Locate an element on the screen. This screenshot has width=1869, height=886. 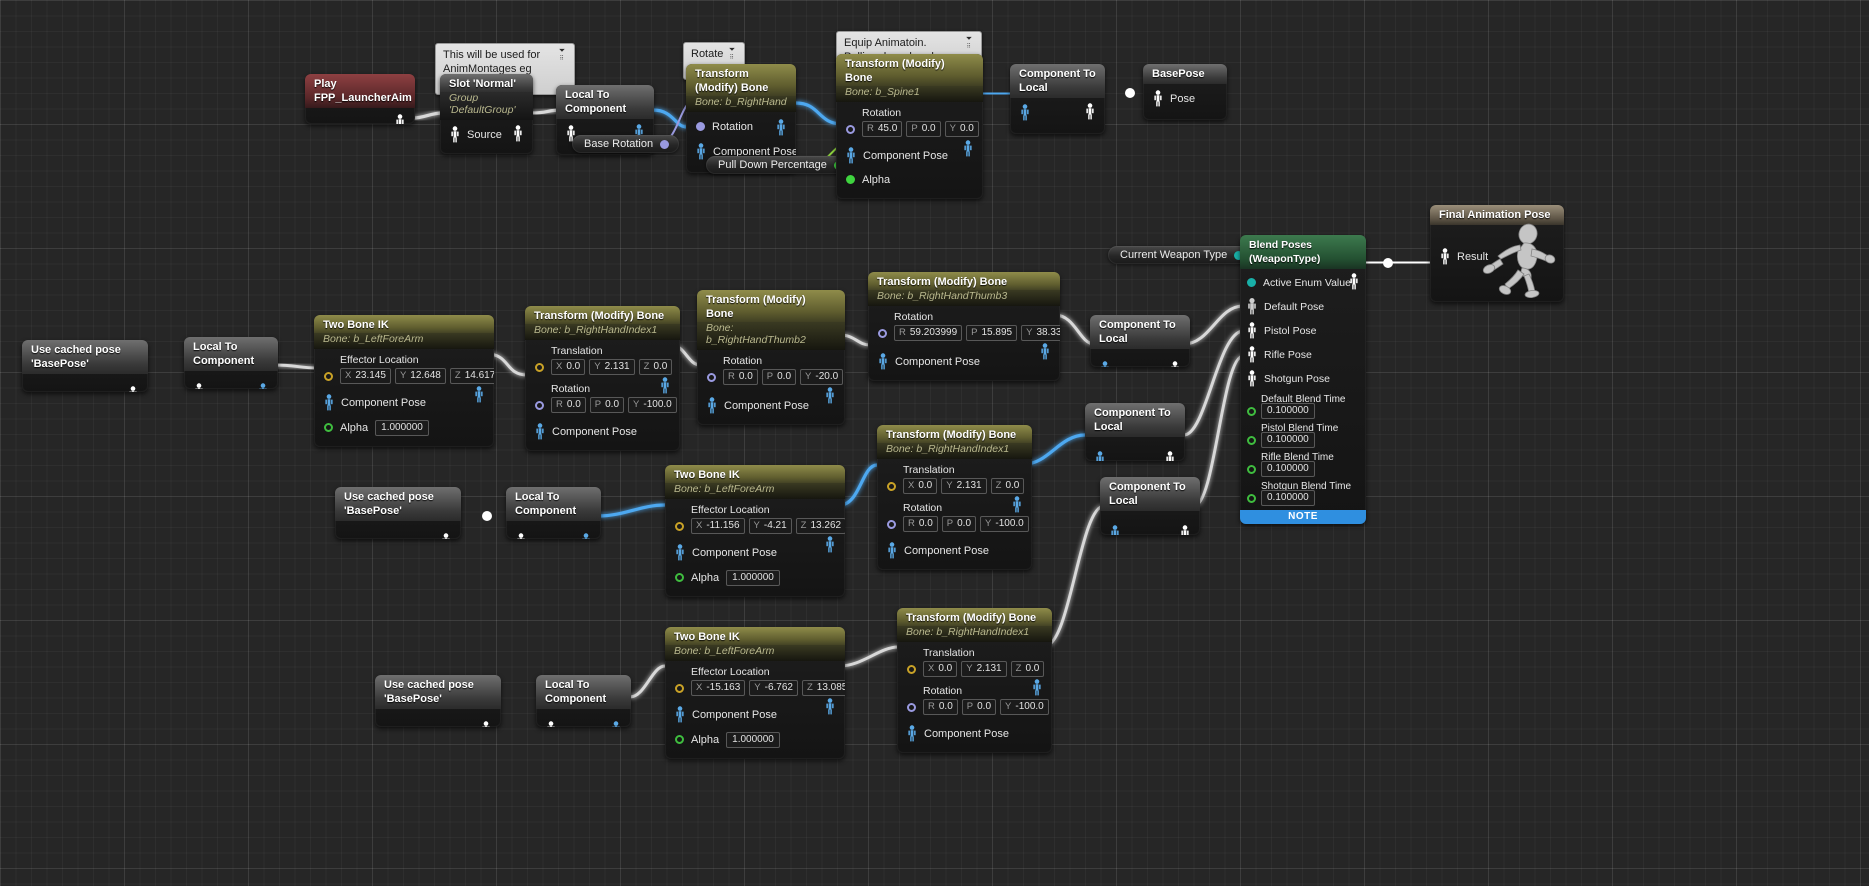
rotation-fields: R59.203999 P15.895 Y38.334 is located at coordinates (977, 333).